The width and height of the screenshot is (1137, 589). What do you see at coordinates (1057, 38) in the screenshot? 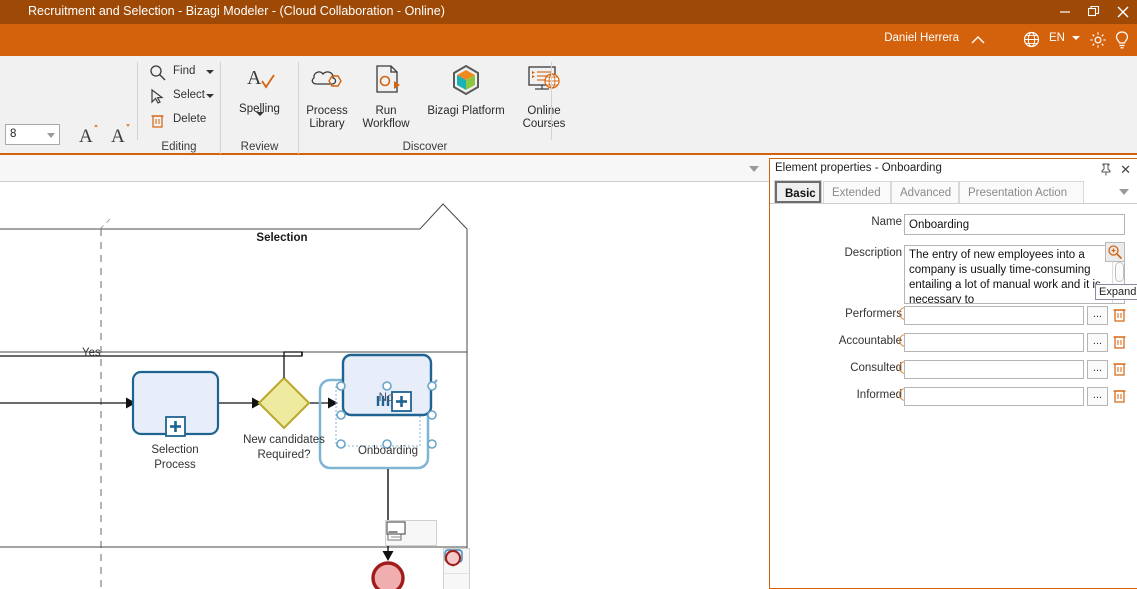
I see `language-label: EN` at bounding box center [1057, 38].